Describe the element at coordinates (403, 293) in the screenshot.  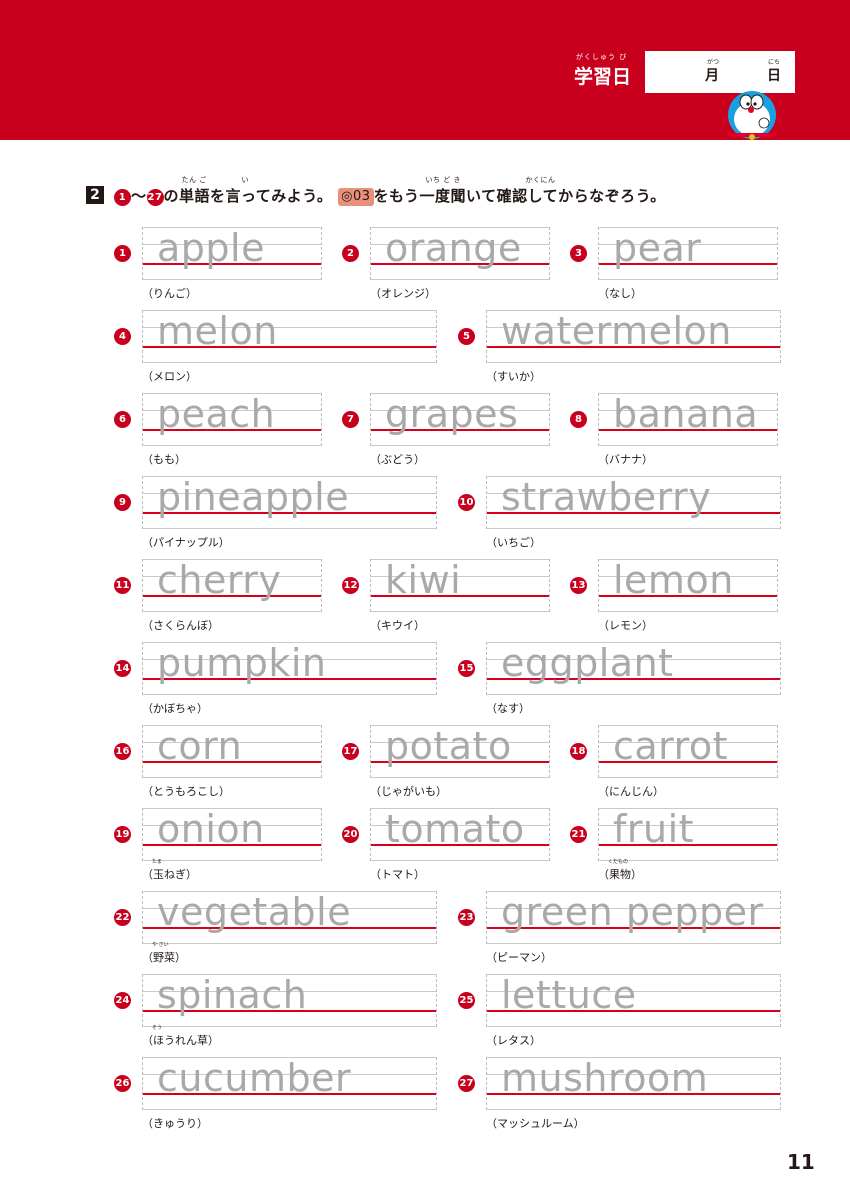
I see `meaning-text: （オレンジ）` at that location.